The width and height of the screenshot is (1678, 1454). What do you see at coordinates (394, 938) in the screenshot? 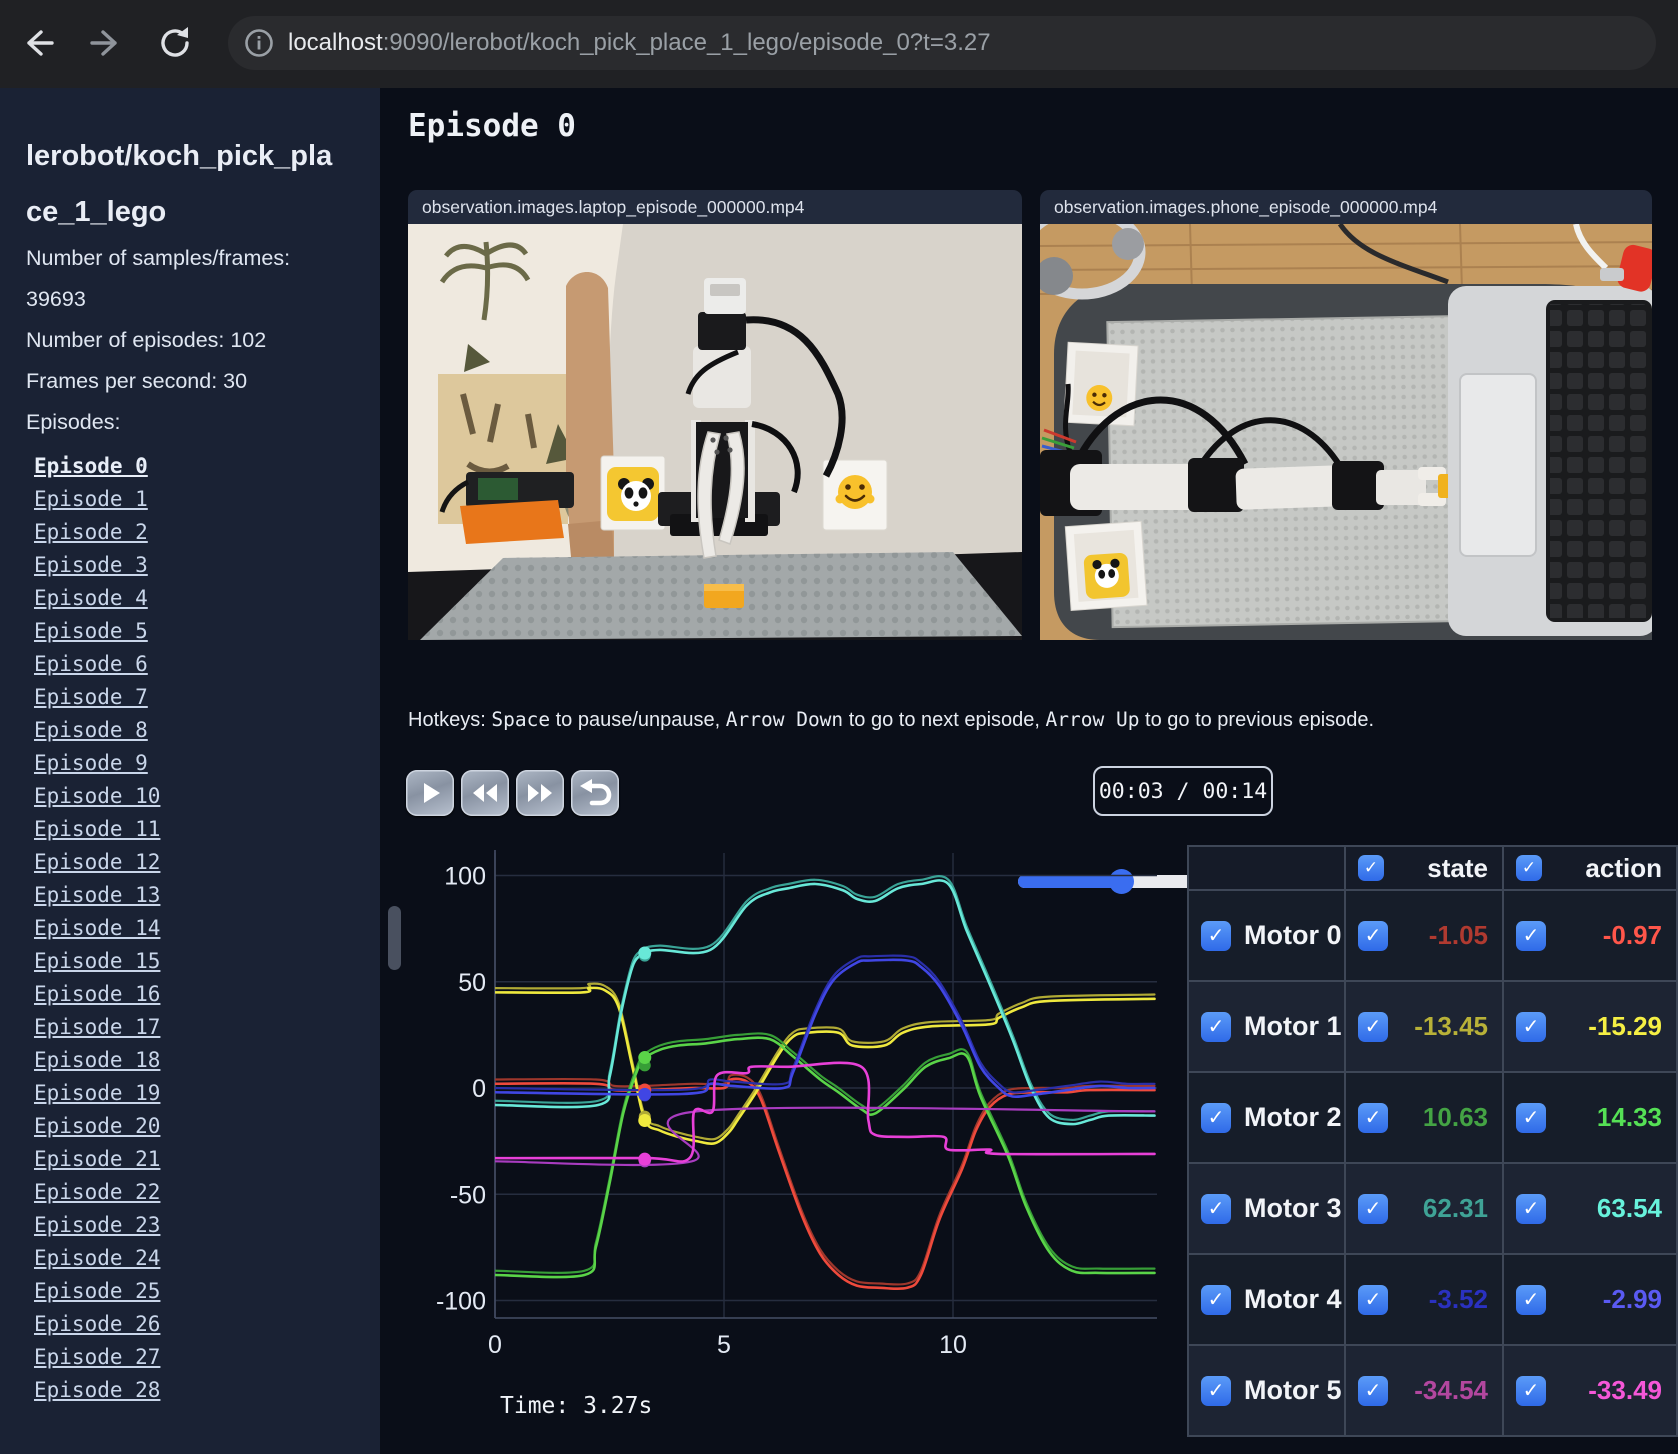
I see `scrollbar-thumb` at bounding box center [394, 938].